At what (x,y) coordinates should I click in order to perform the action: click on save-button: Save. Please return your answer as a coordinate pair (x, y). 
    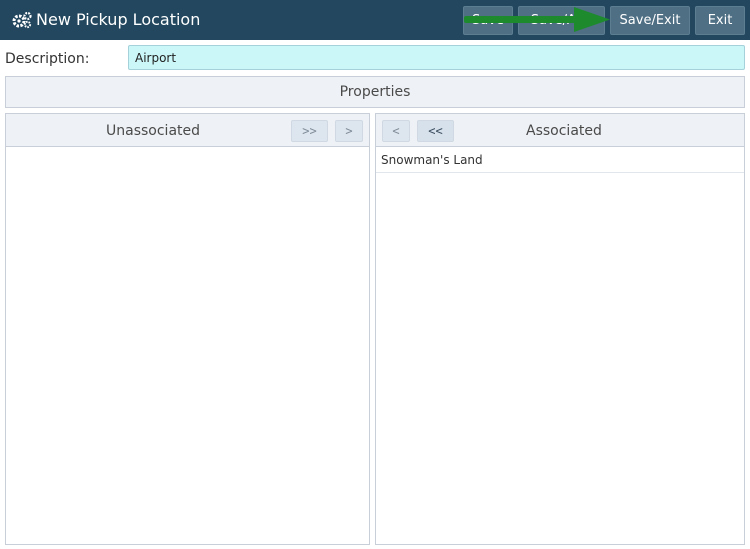
    Looking at the image, I should click on (488, 20).